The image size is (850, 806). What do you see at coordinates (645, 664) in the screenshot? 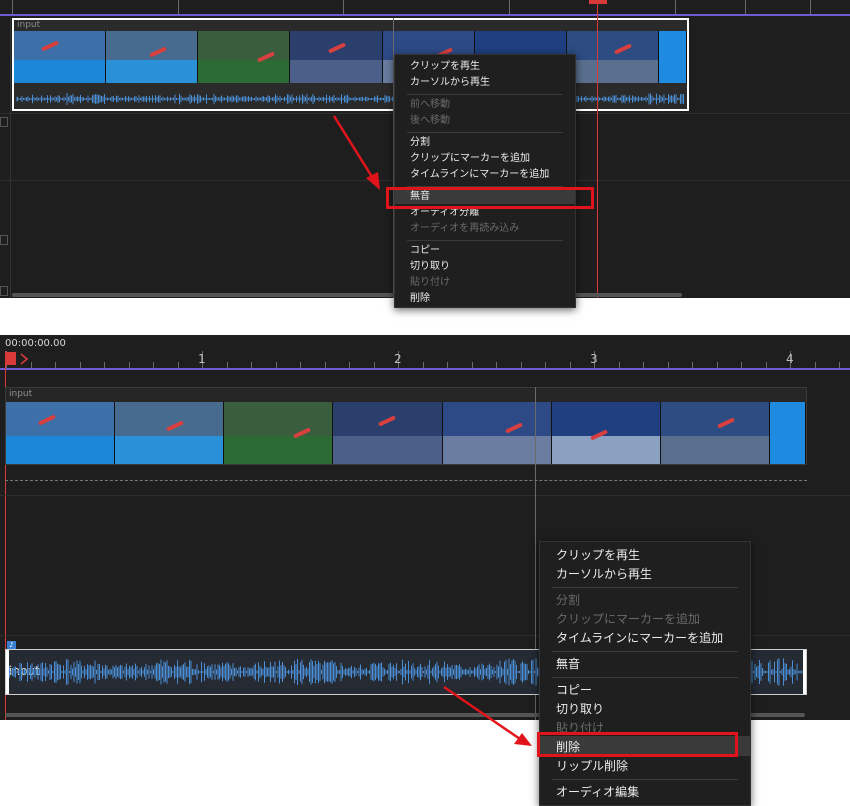
I see `menu-item: 無音` at bounding box center [645, 664].